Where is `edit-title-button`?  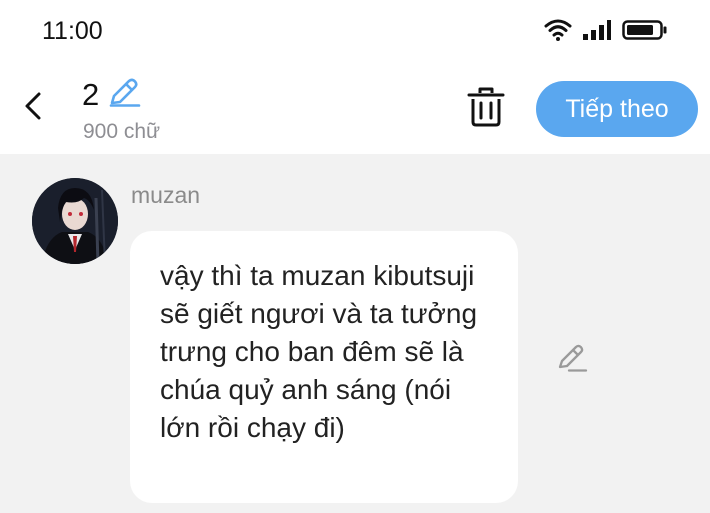 edit-title-button is located at coordinates (124, 94).